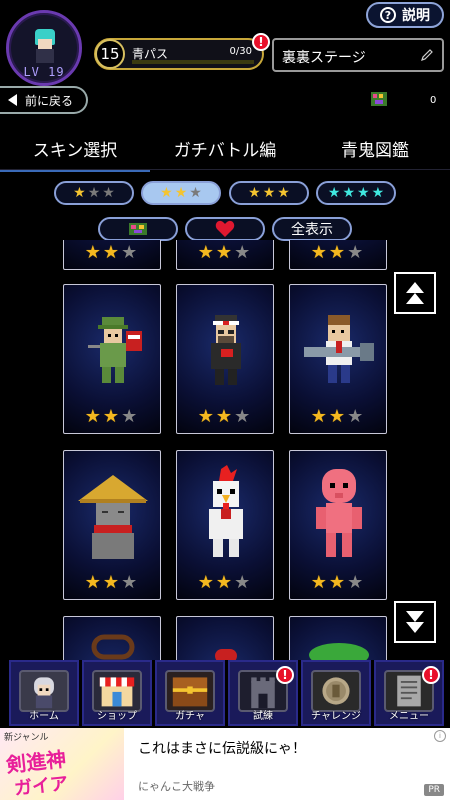 This screenshot has width=450, height=800. What do you see at coordinates (45, 56) in the screenshot?
I see `avatar-body` at bounding box center [45, 56].